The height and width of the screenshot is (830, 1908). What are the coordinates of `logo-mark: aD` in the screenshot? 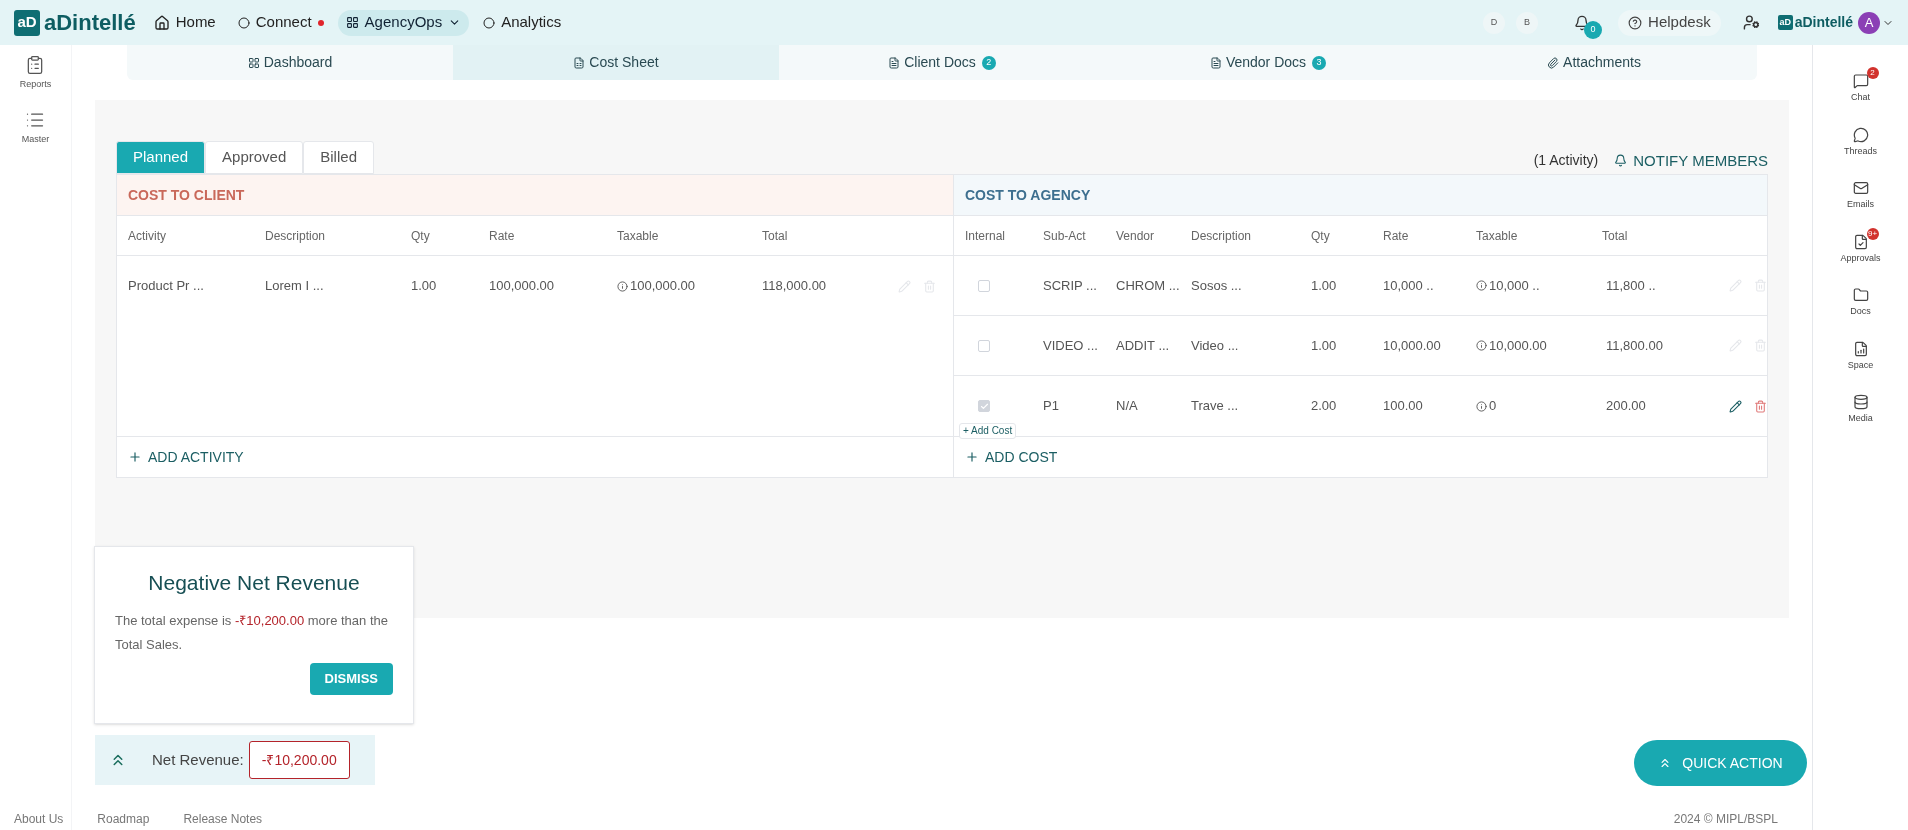 It's located at (27, 22).